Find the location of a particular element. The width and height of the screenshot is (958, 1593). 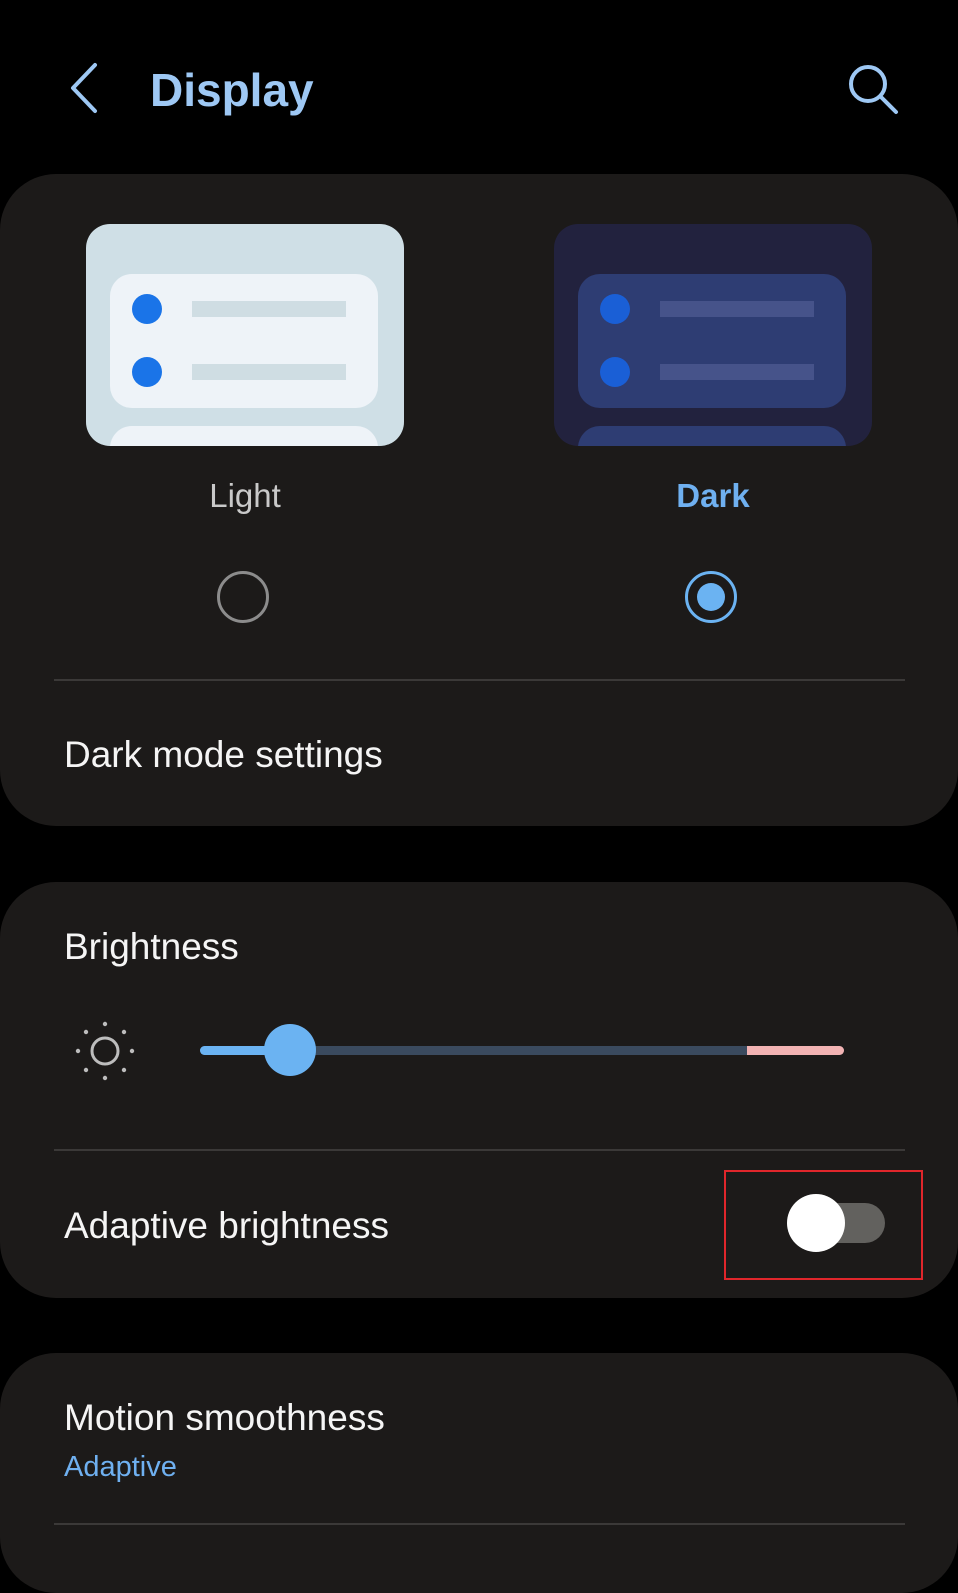

motion-smoothness-title: Motion smoothness is located at coordinates (224, 1417).